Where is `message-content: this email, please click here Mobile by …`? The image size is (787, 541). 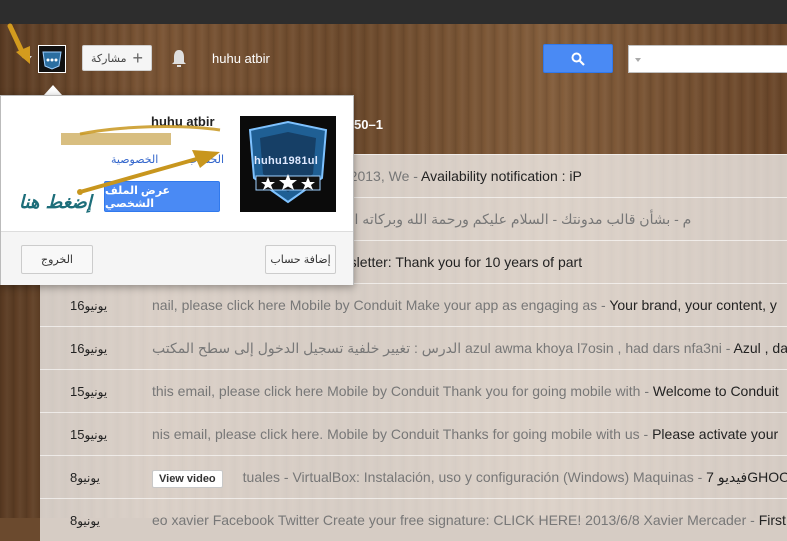 message-content: this email, please click here Mobile by … is located at coordinates (465, 391).